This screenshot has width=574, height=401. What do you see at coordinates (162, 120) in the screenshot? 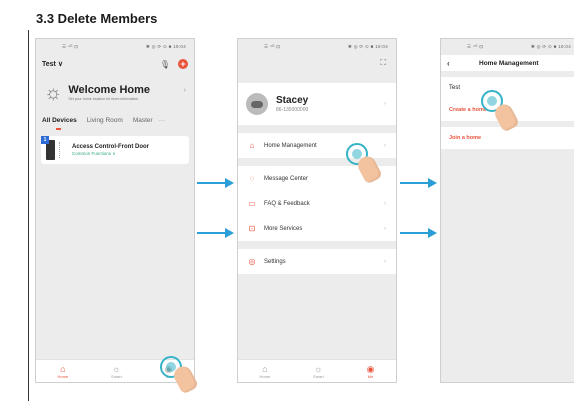
I see `more-tabs-icon: ···` at bounding box center [162, 120].